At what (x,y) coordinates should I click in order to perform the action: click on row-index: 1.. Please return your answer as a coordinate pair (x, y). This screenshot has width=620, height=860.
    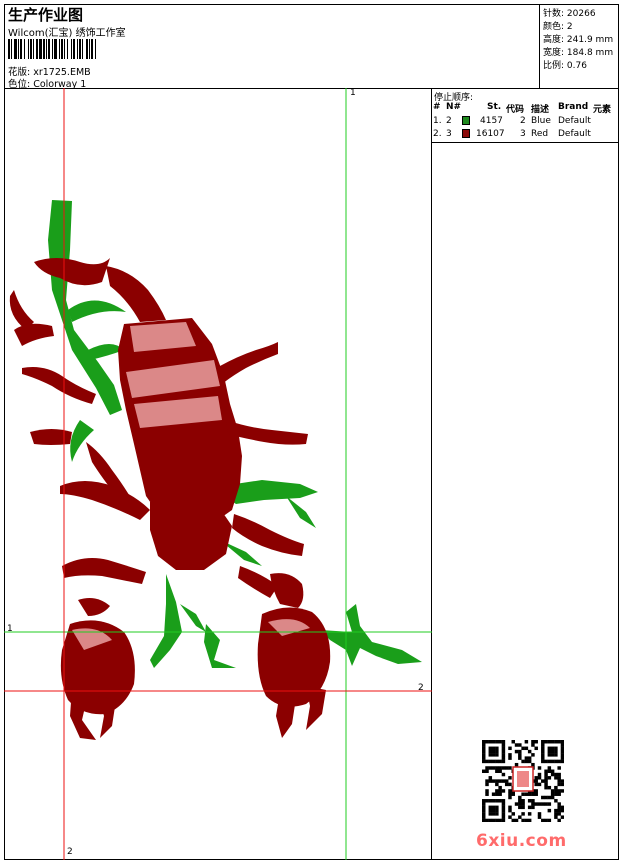
    Looking at the image, I should click on (437, 121).